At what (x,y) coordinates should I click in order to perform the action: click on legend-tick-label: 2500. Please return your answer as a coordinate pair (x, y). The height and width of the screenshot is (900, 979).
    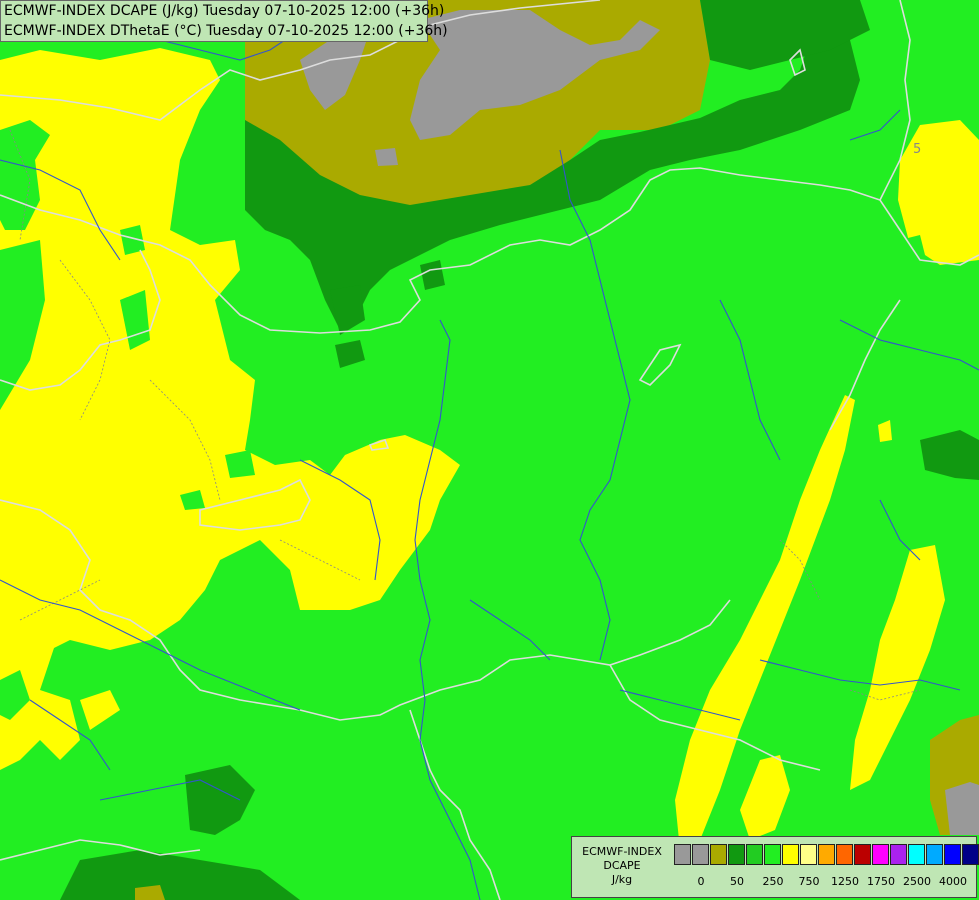
    Looking at the image, I should click on (917, 881).